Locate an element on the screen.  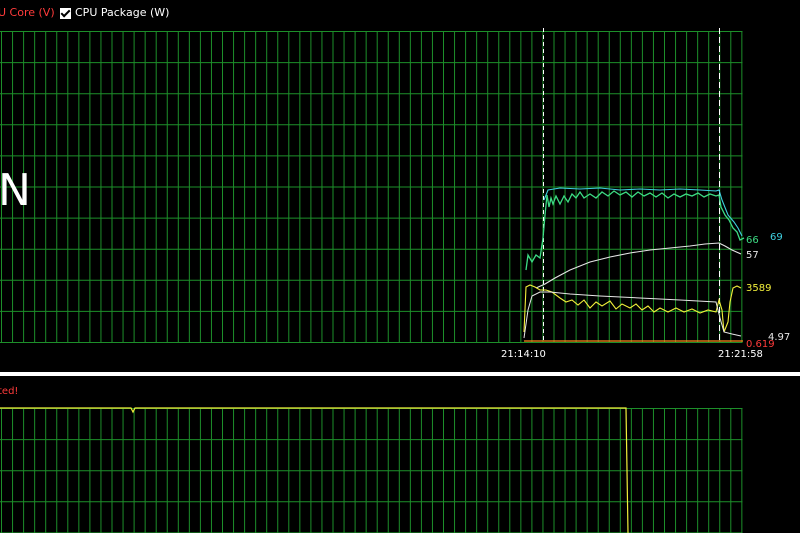
series-green-line is located at coordinates (635, 230).